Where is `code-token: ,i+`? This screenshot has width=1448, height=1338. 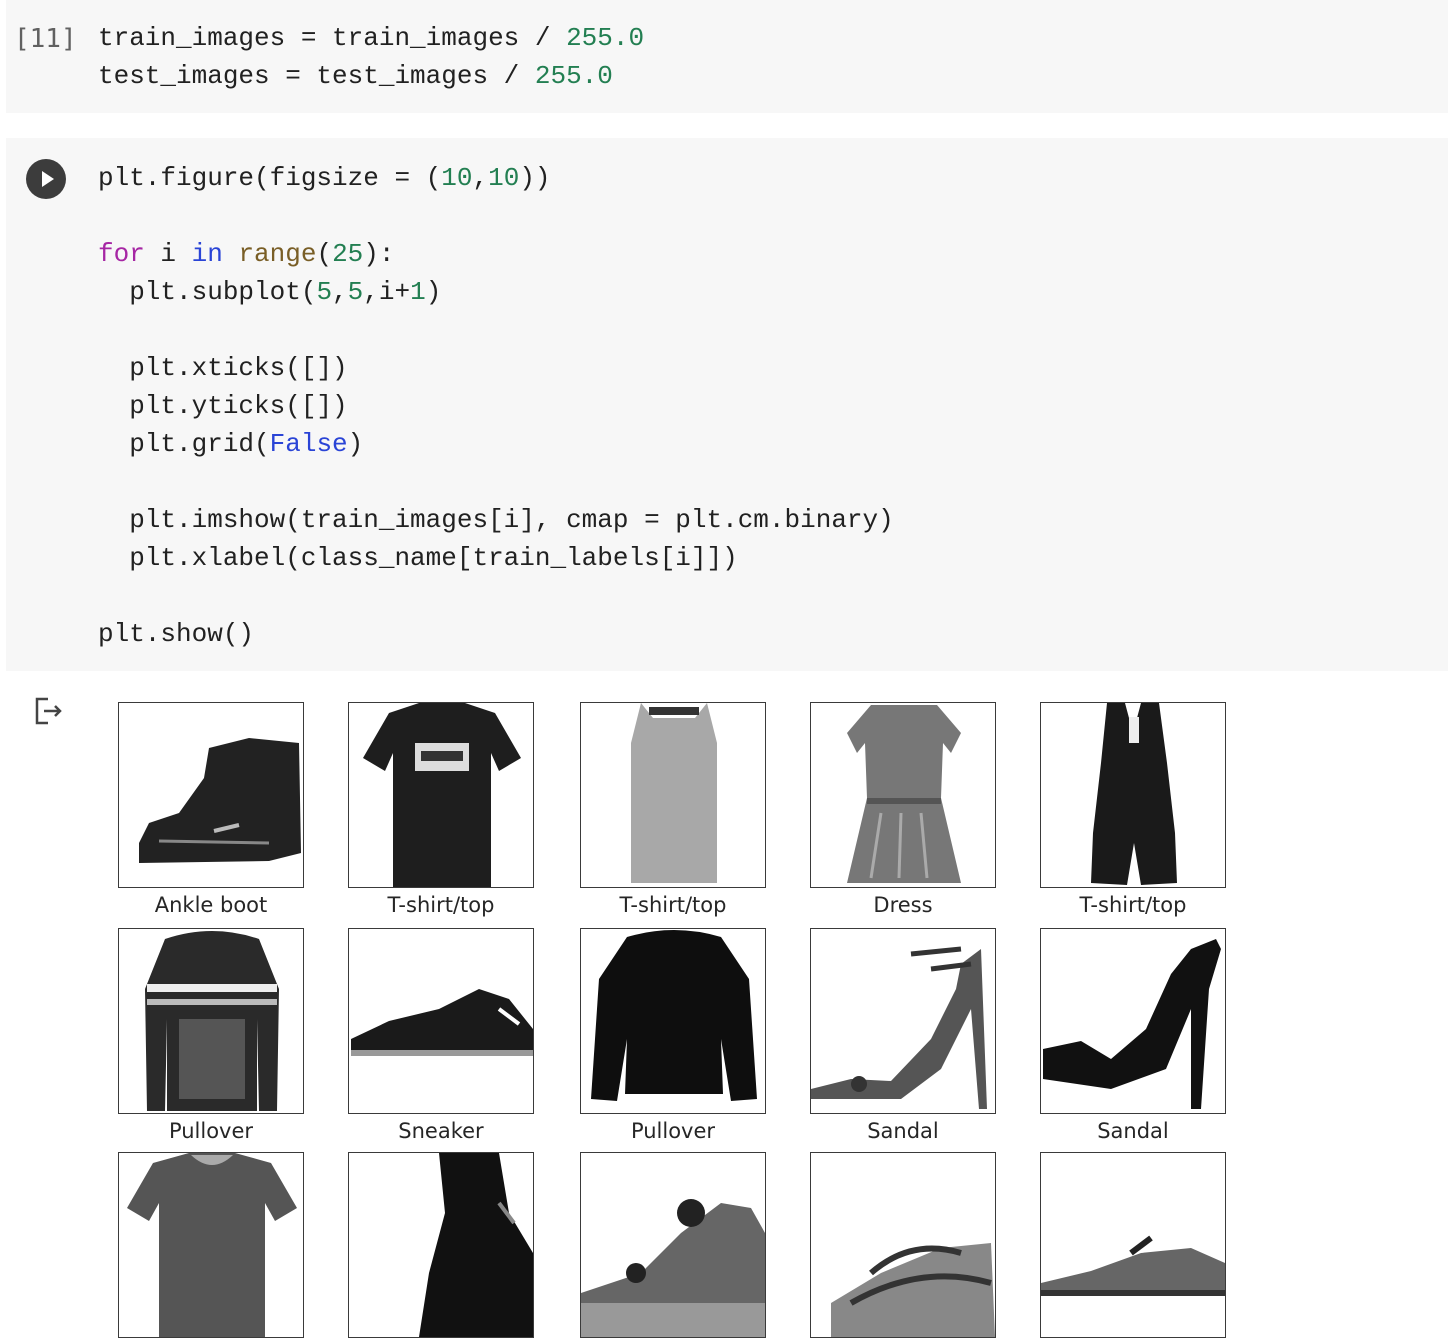
code-token: ,i+ is located at coordinates (387, 292).